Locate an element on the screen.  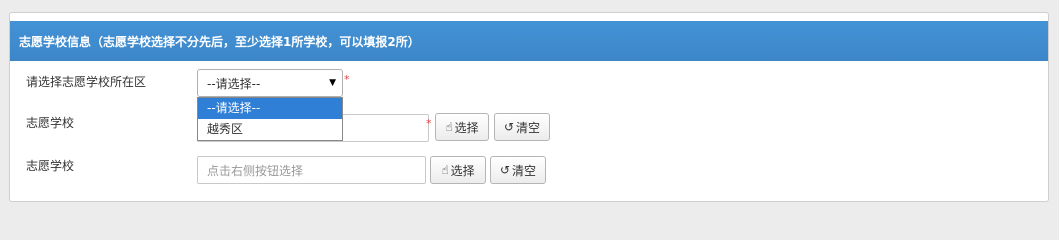
school1-clear-button: ↺ 清空 is located at coordinates (522, 127).